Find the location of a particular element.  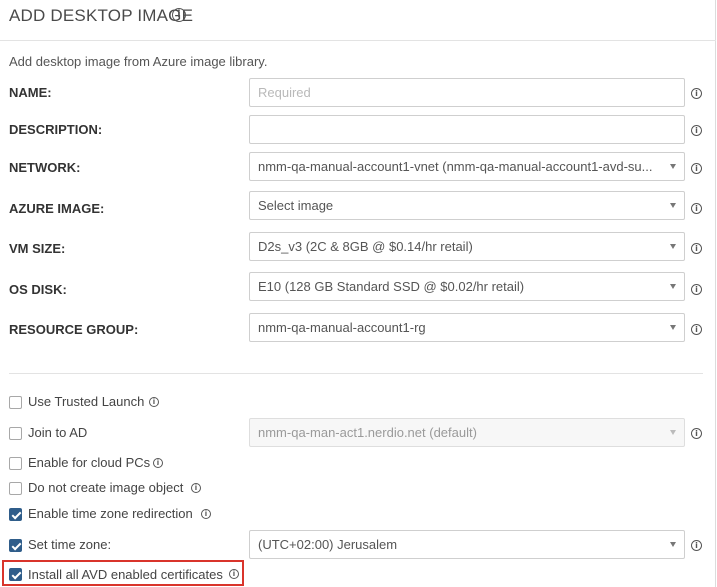

tz-redirection-label: Enable time zone redirection is located at coordinates (110, 513).